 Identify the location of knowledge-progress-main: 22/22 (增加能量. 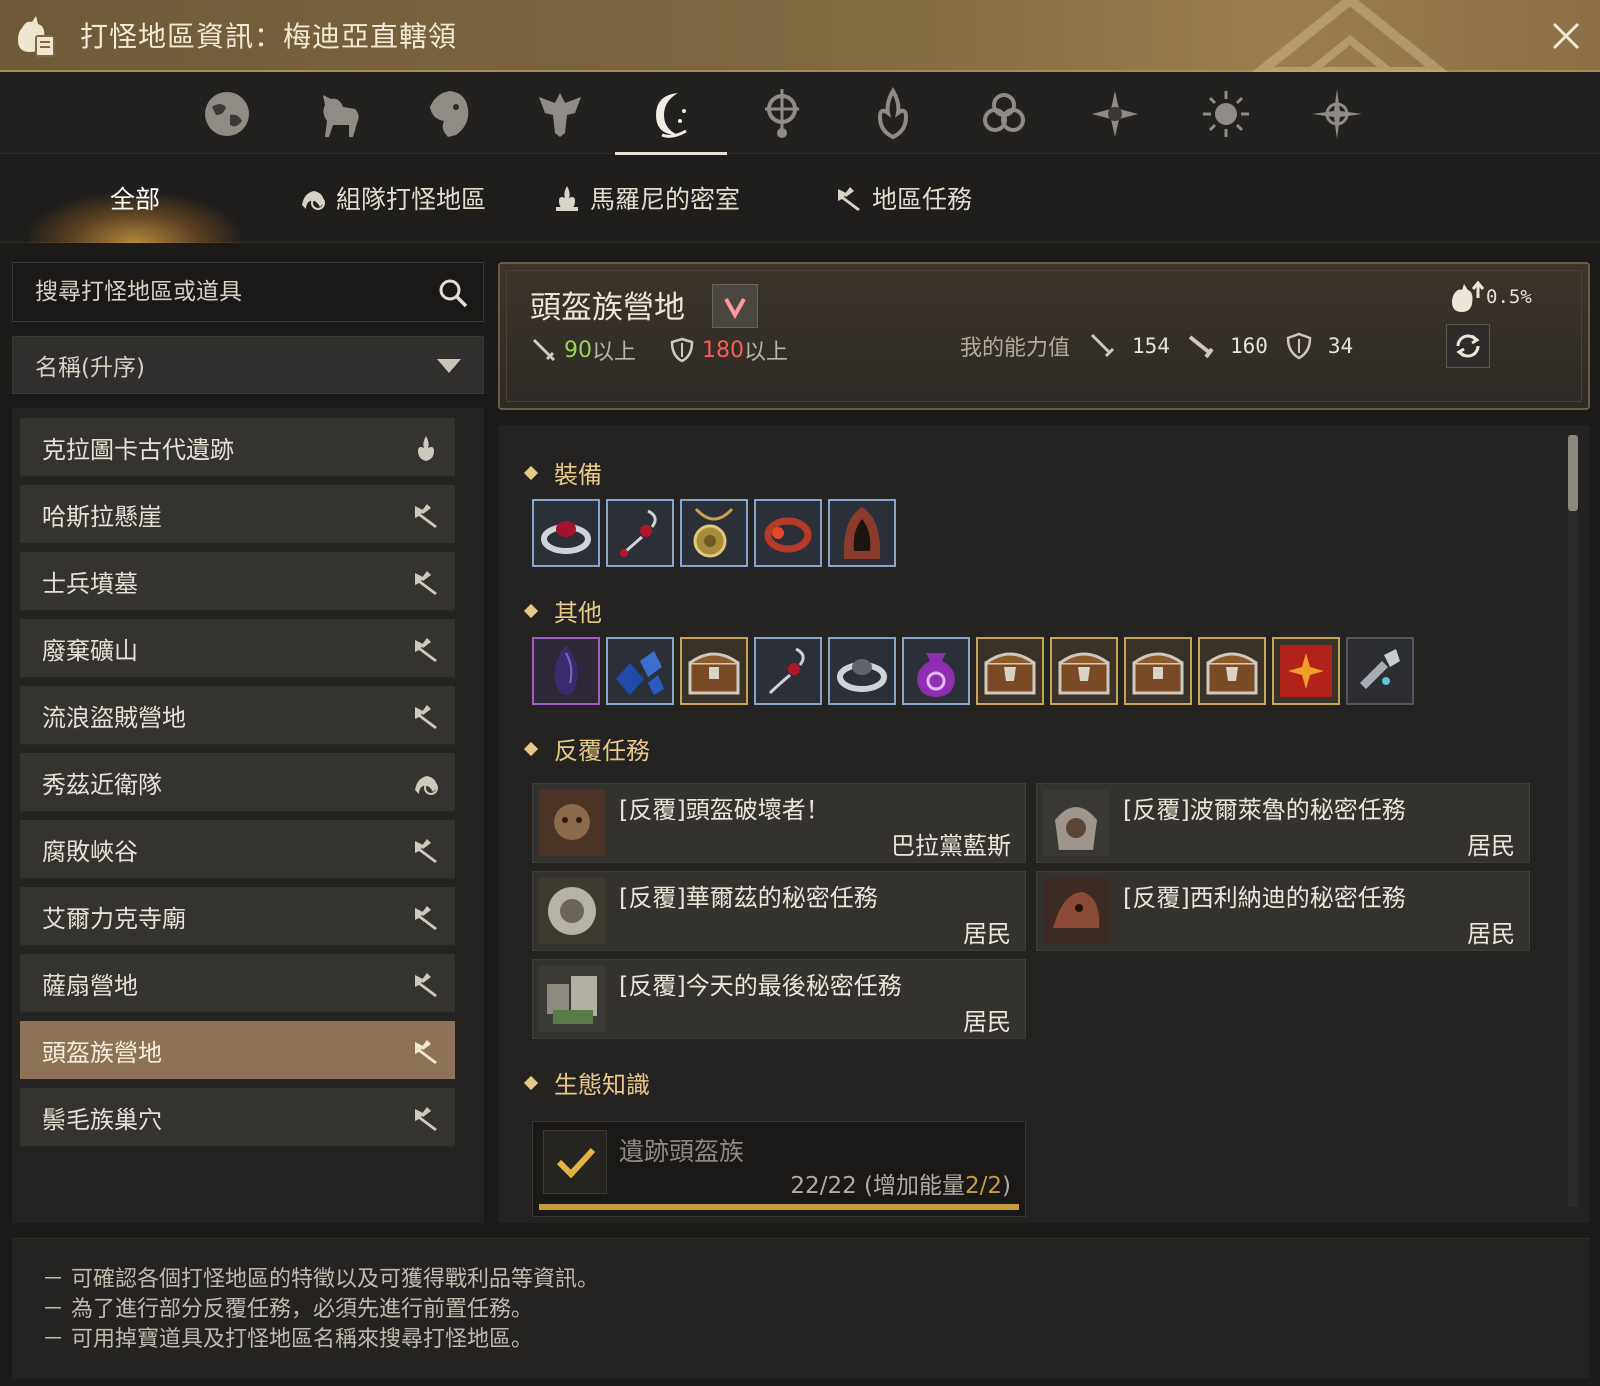
(877, 1186).